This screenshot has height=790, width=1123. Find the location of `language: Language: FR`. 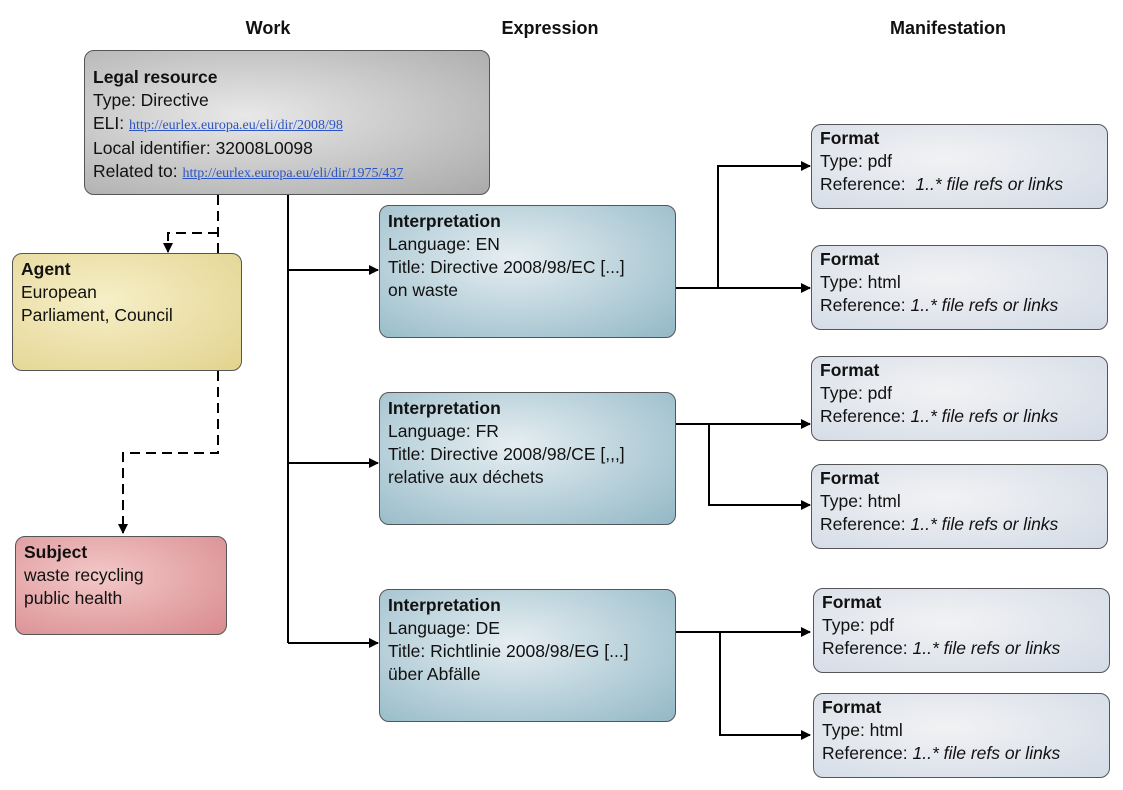

language: Language: FR is located at coordinates (443, 431).